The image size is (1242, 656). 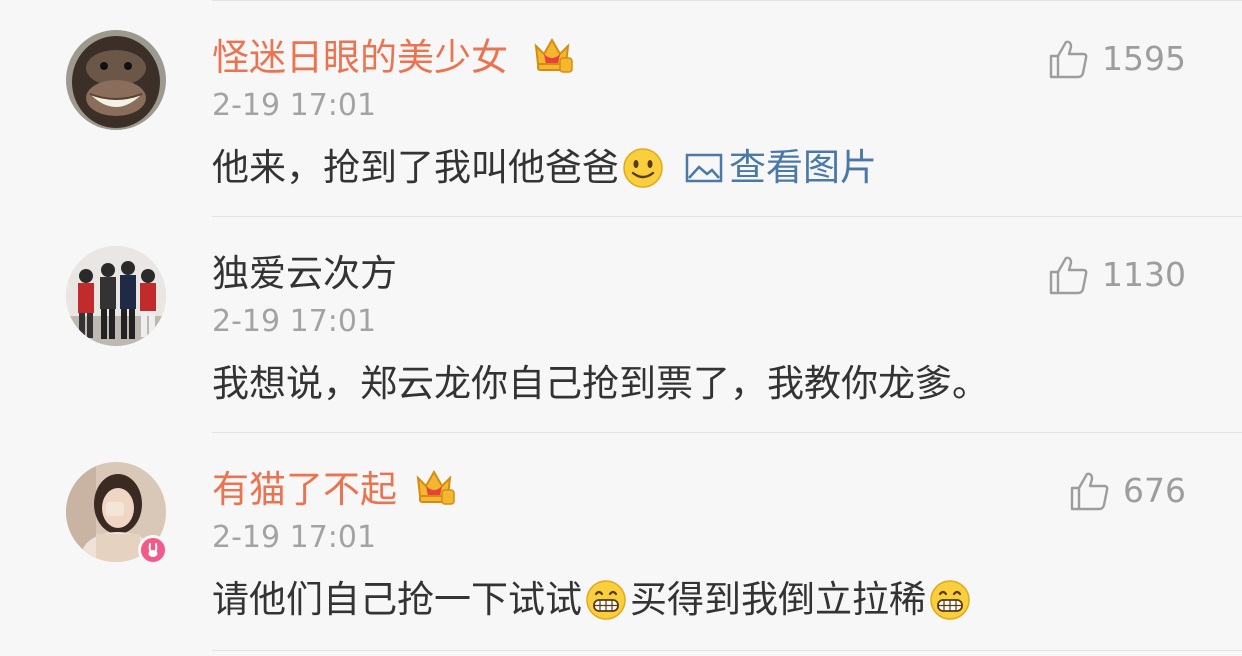 I want to click on smile-emoji-icon, so click(x=643, y=168).